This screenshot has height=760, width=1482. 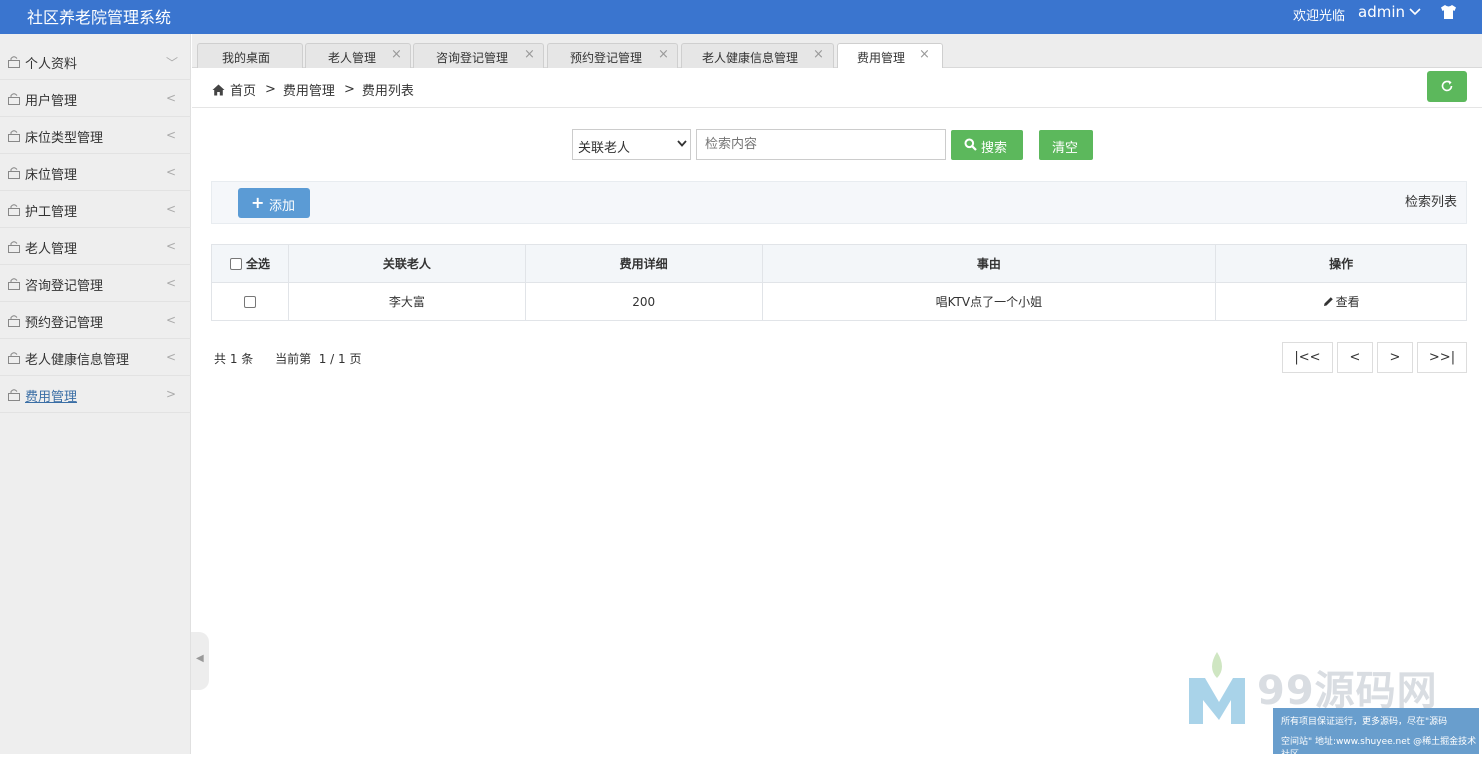 What do you see at coordinates (246, 58) in the screenshot?
I see `tab-label: 我的桌面` at bounding box center [246, 58].